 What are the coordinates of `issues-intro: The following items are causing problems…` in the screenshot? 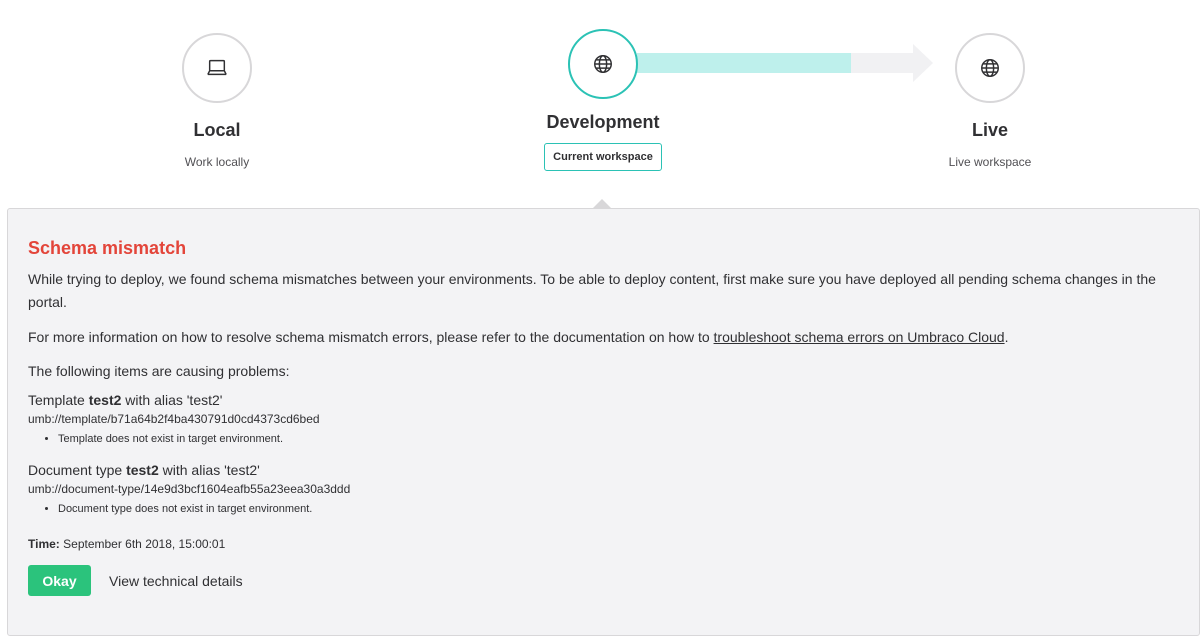 It's located at (159, 371).